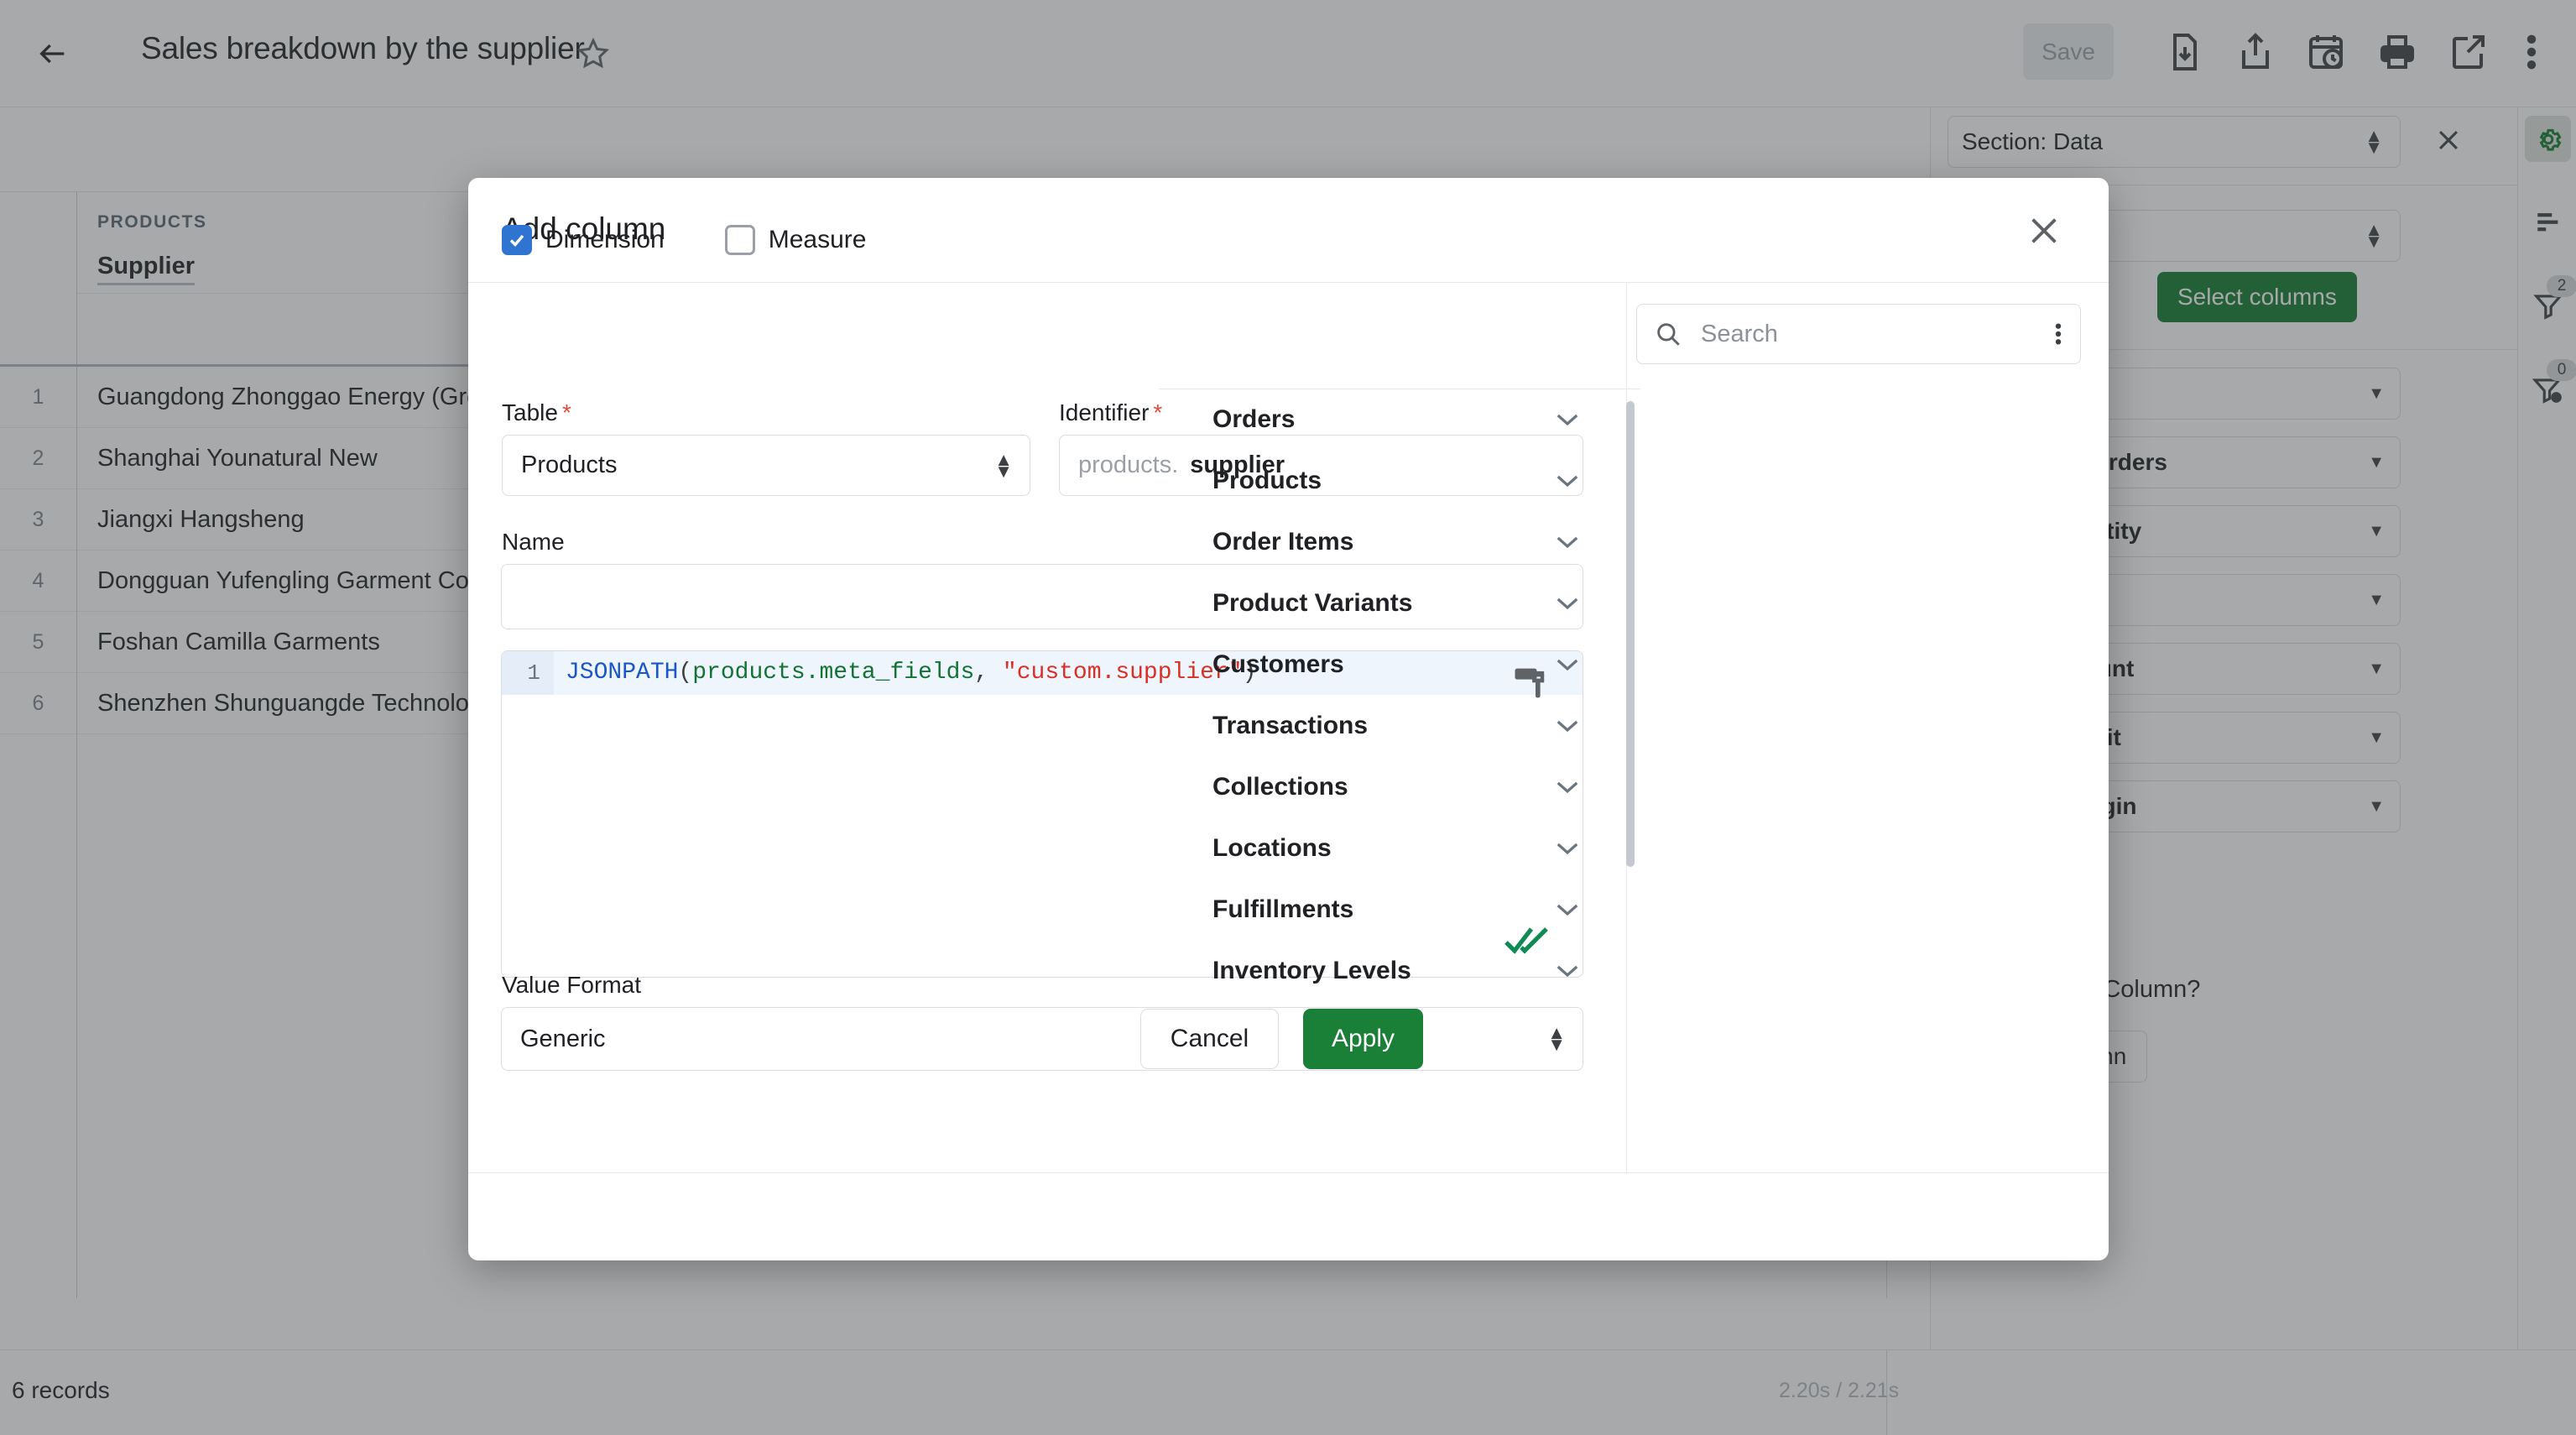 Image resolution: width=2576 pixels, height=1435 pixels. What do you see at coordinates (1399, 664) in the screenshot?
I see `entity-list-item: Customers` at bounding box center [1399, 664].